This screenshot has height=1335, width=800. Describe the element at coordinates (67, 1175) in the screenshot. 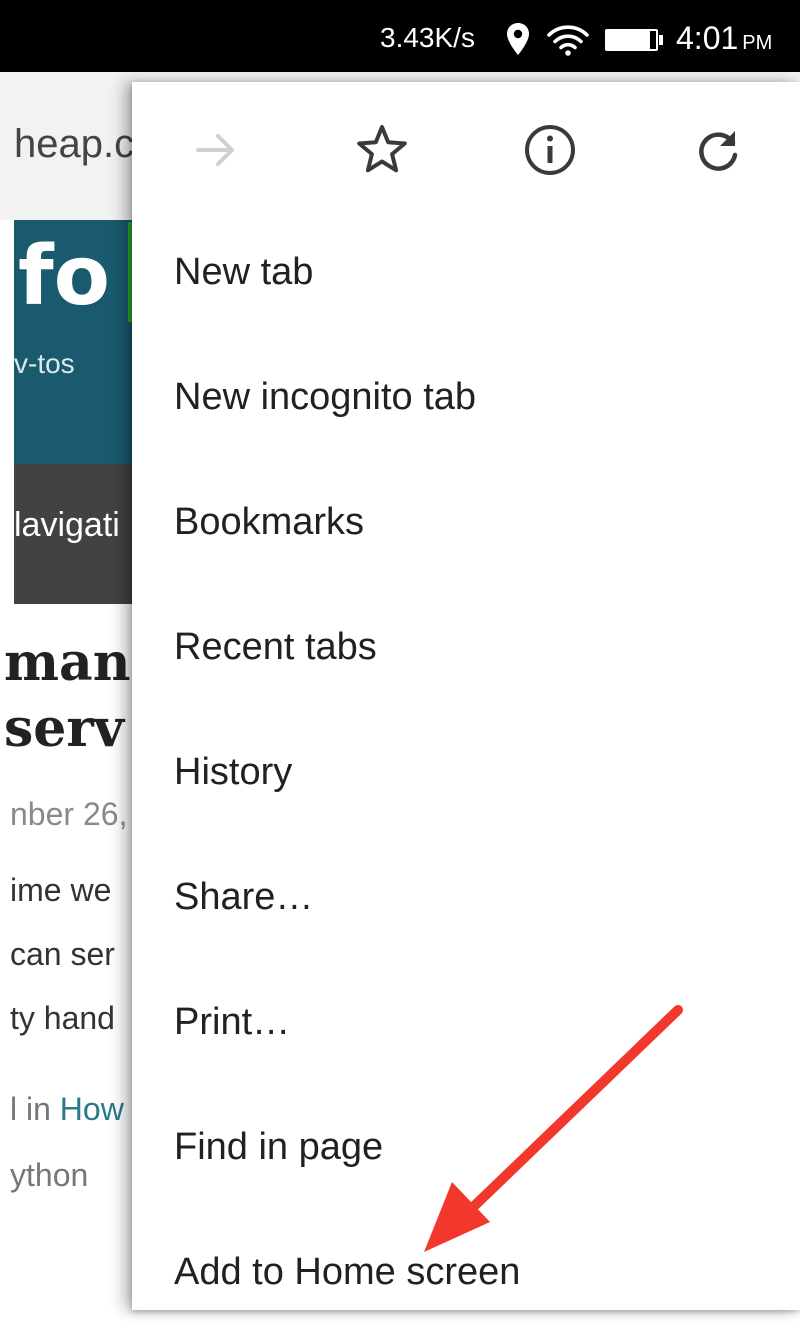

I see `article-tag: ython` at that location.